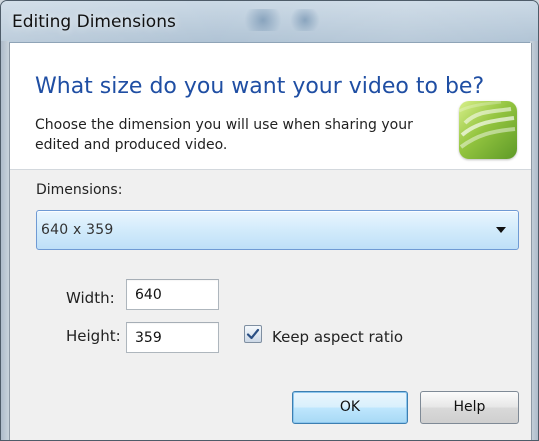  I want to click on width-label: Width:, so click(90, 298).